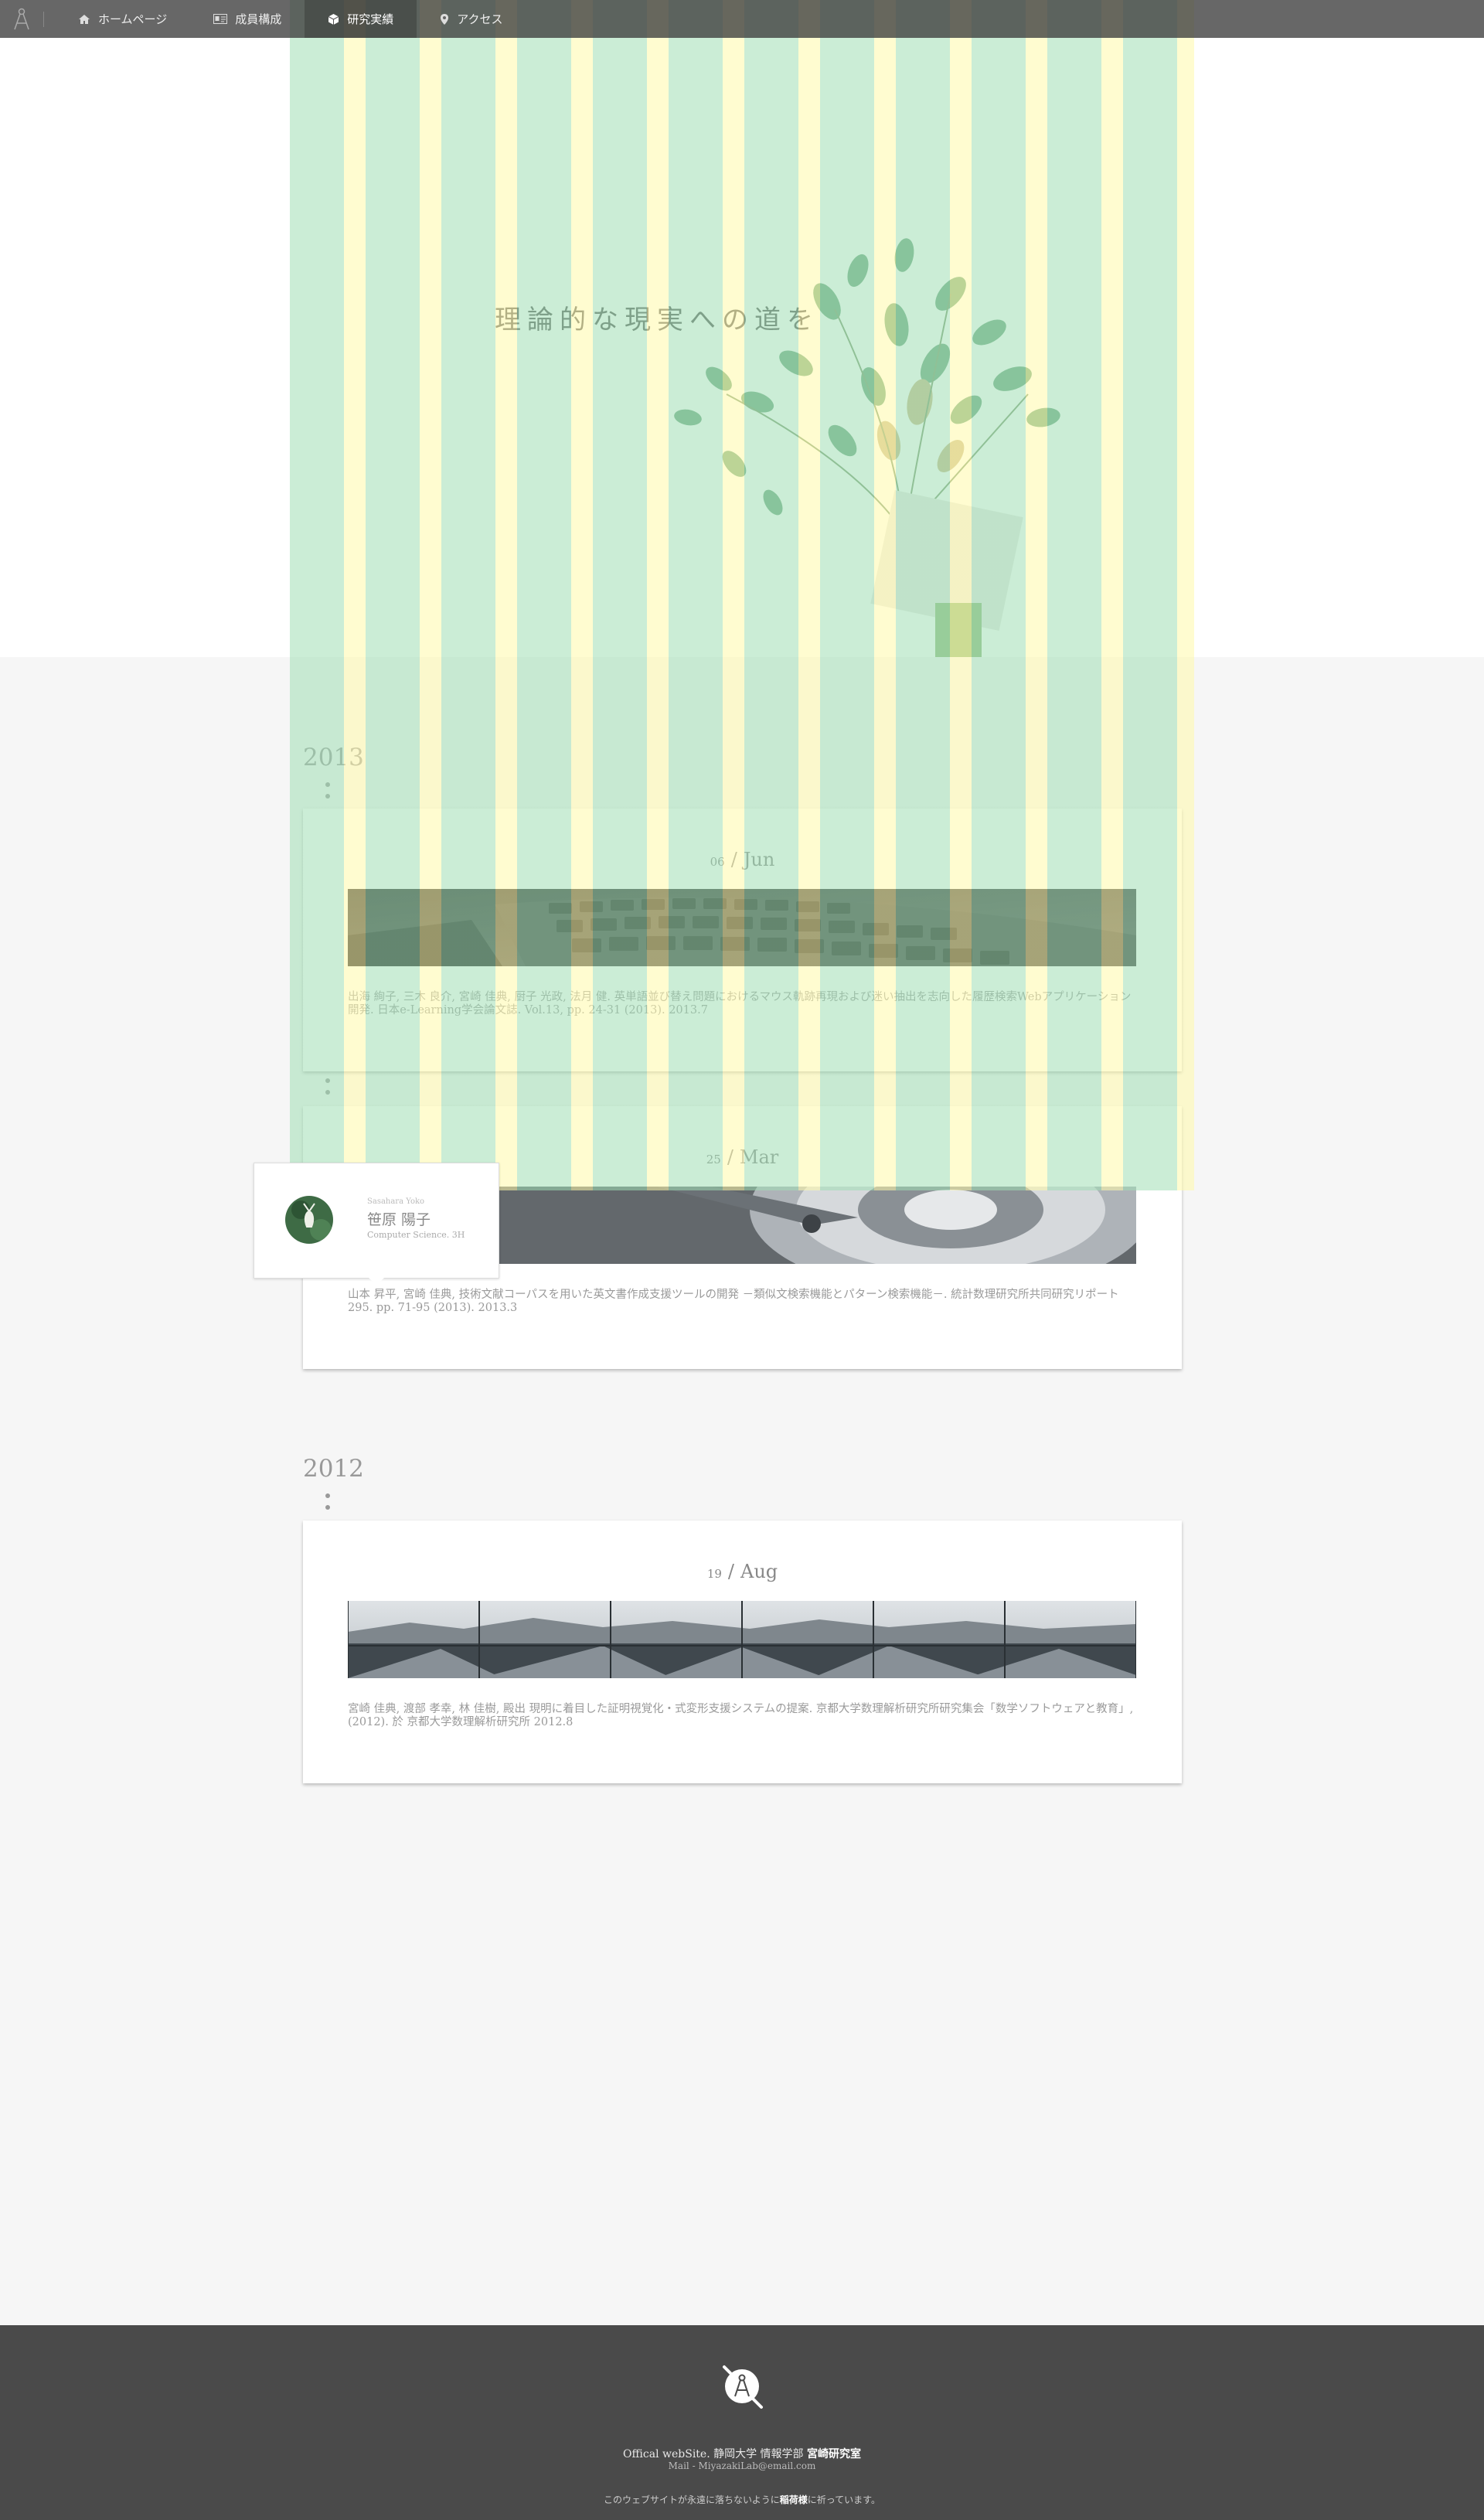  I want to click on footer-mail: Mail - MiyazakiLab@email.com, so click(742, 2465).